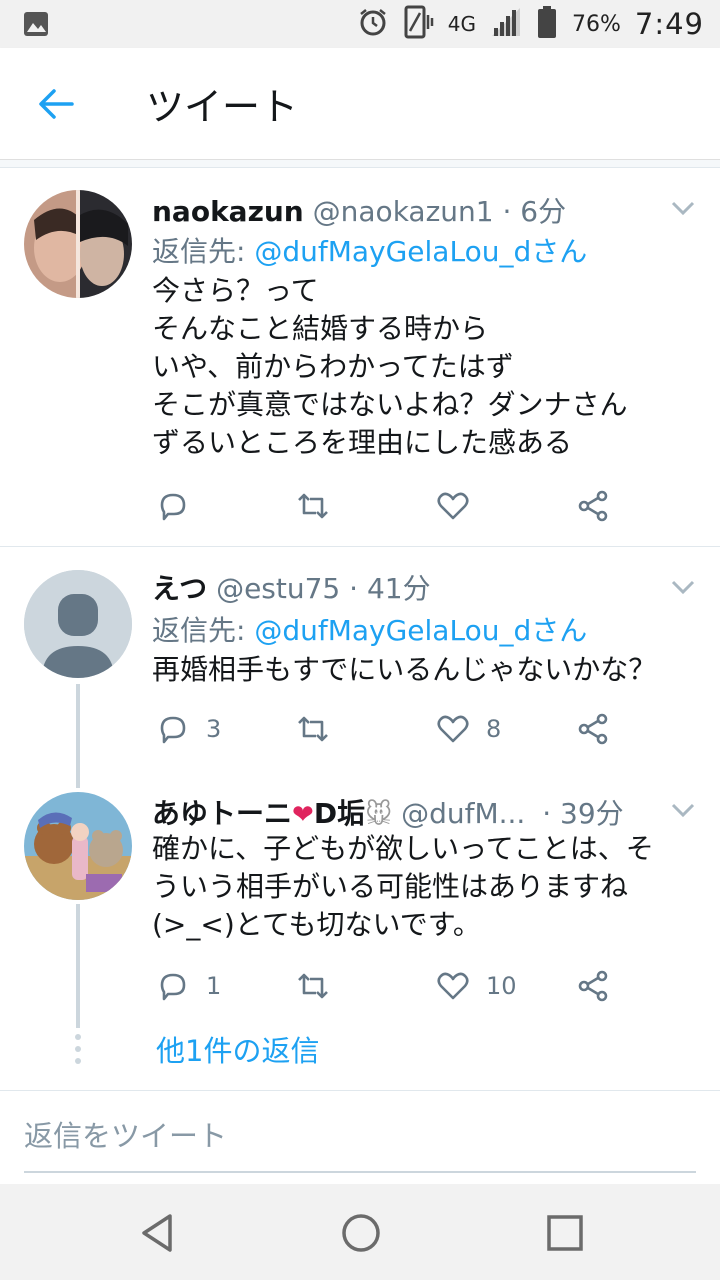 The height and width of the screenshot is (1280, 720). Describe the element at coordinates (214, 986) in the screenshot. I see `reply-count: 1` at that location.